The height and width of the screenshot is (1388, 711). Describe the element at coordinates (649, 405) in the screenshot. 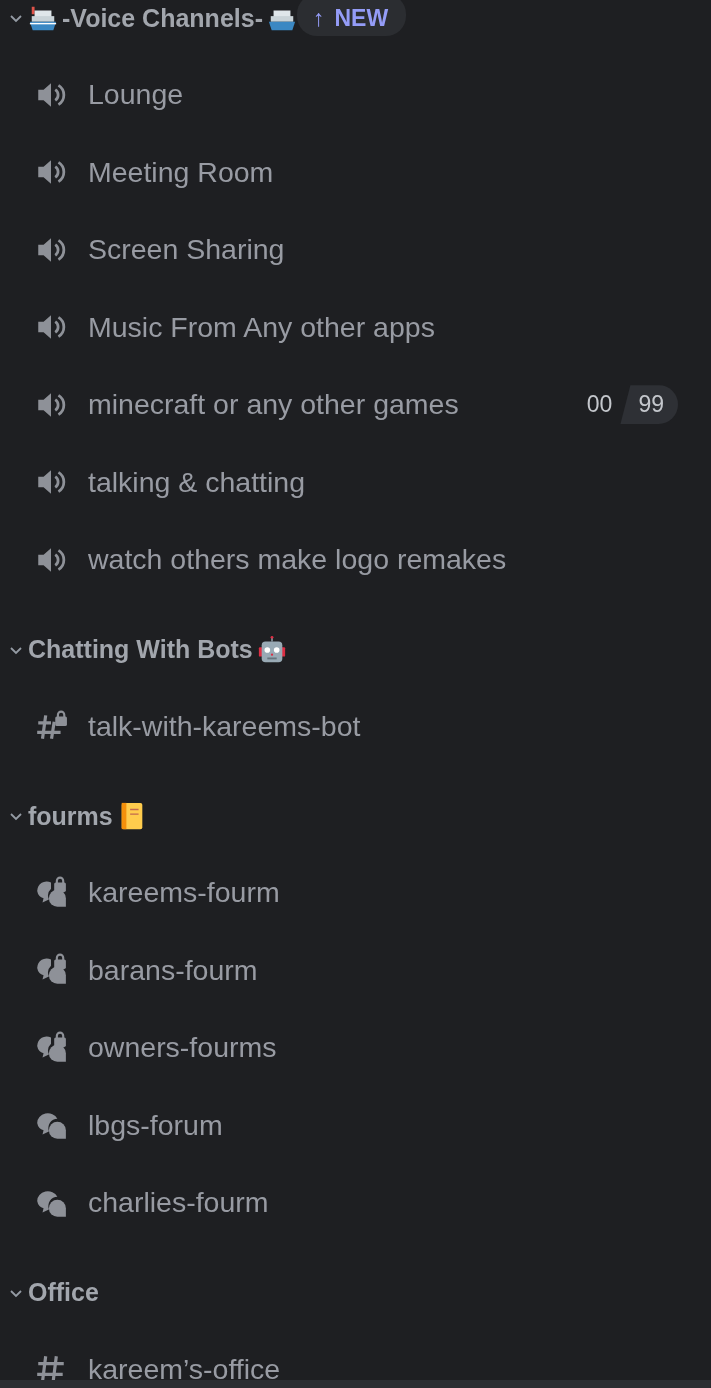

I see `user-limit: 99` at that location.